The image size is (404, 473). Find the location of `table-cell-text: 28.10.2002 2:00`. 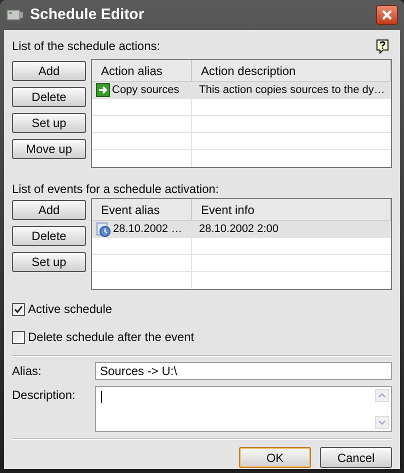

table-cell-text: 28.10.2002 2:00 is located at coordinates (239, 229).